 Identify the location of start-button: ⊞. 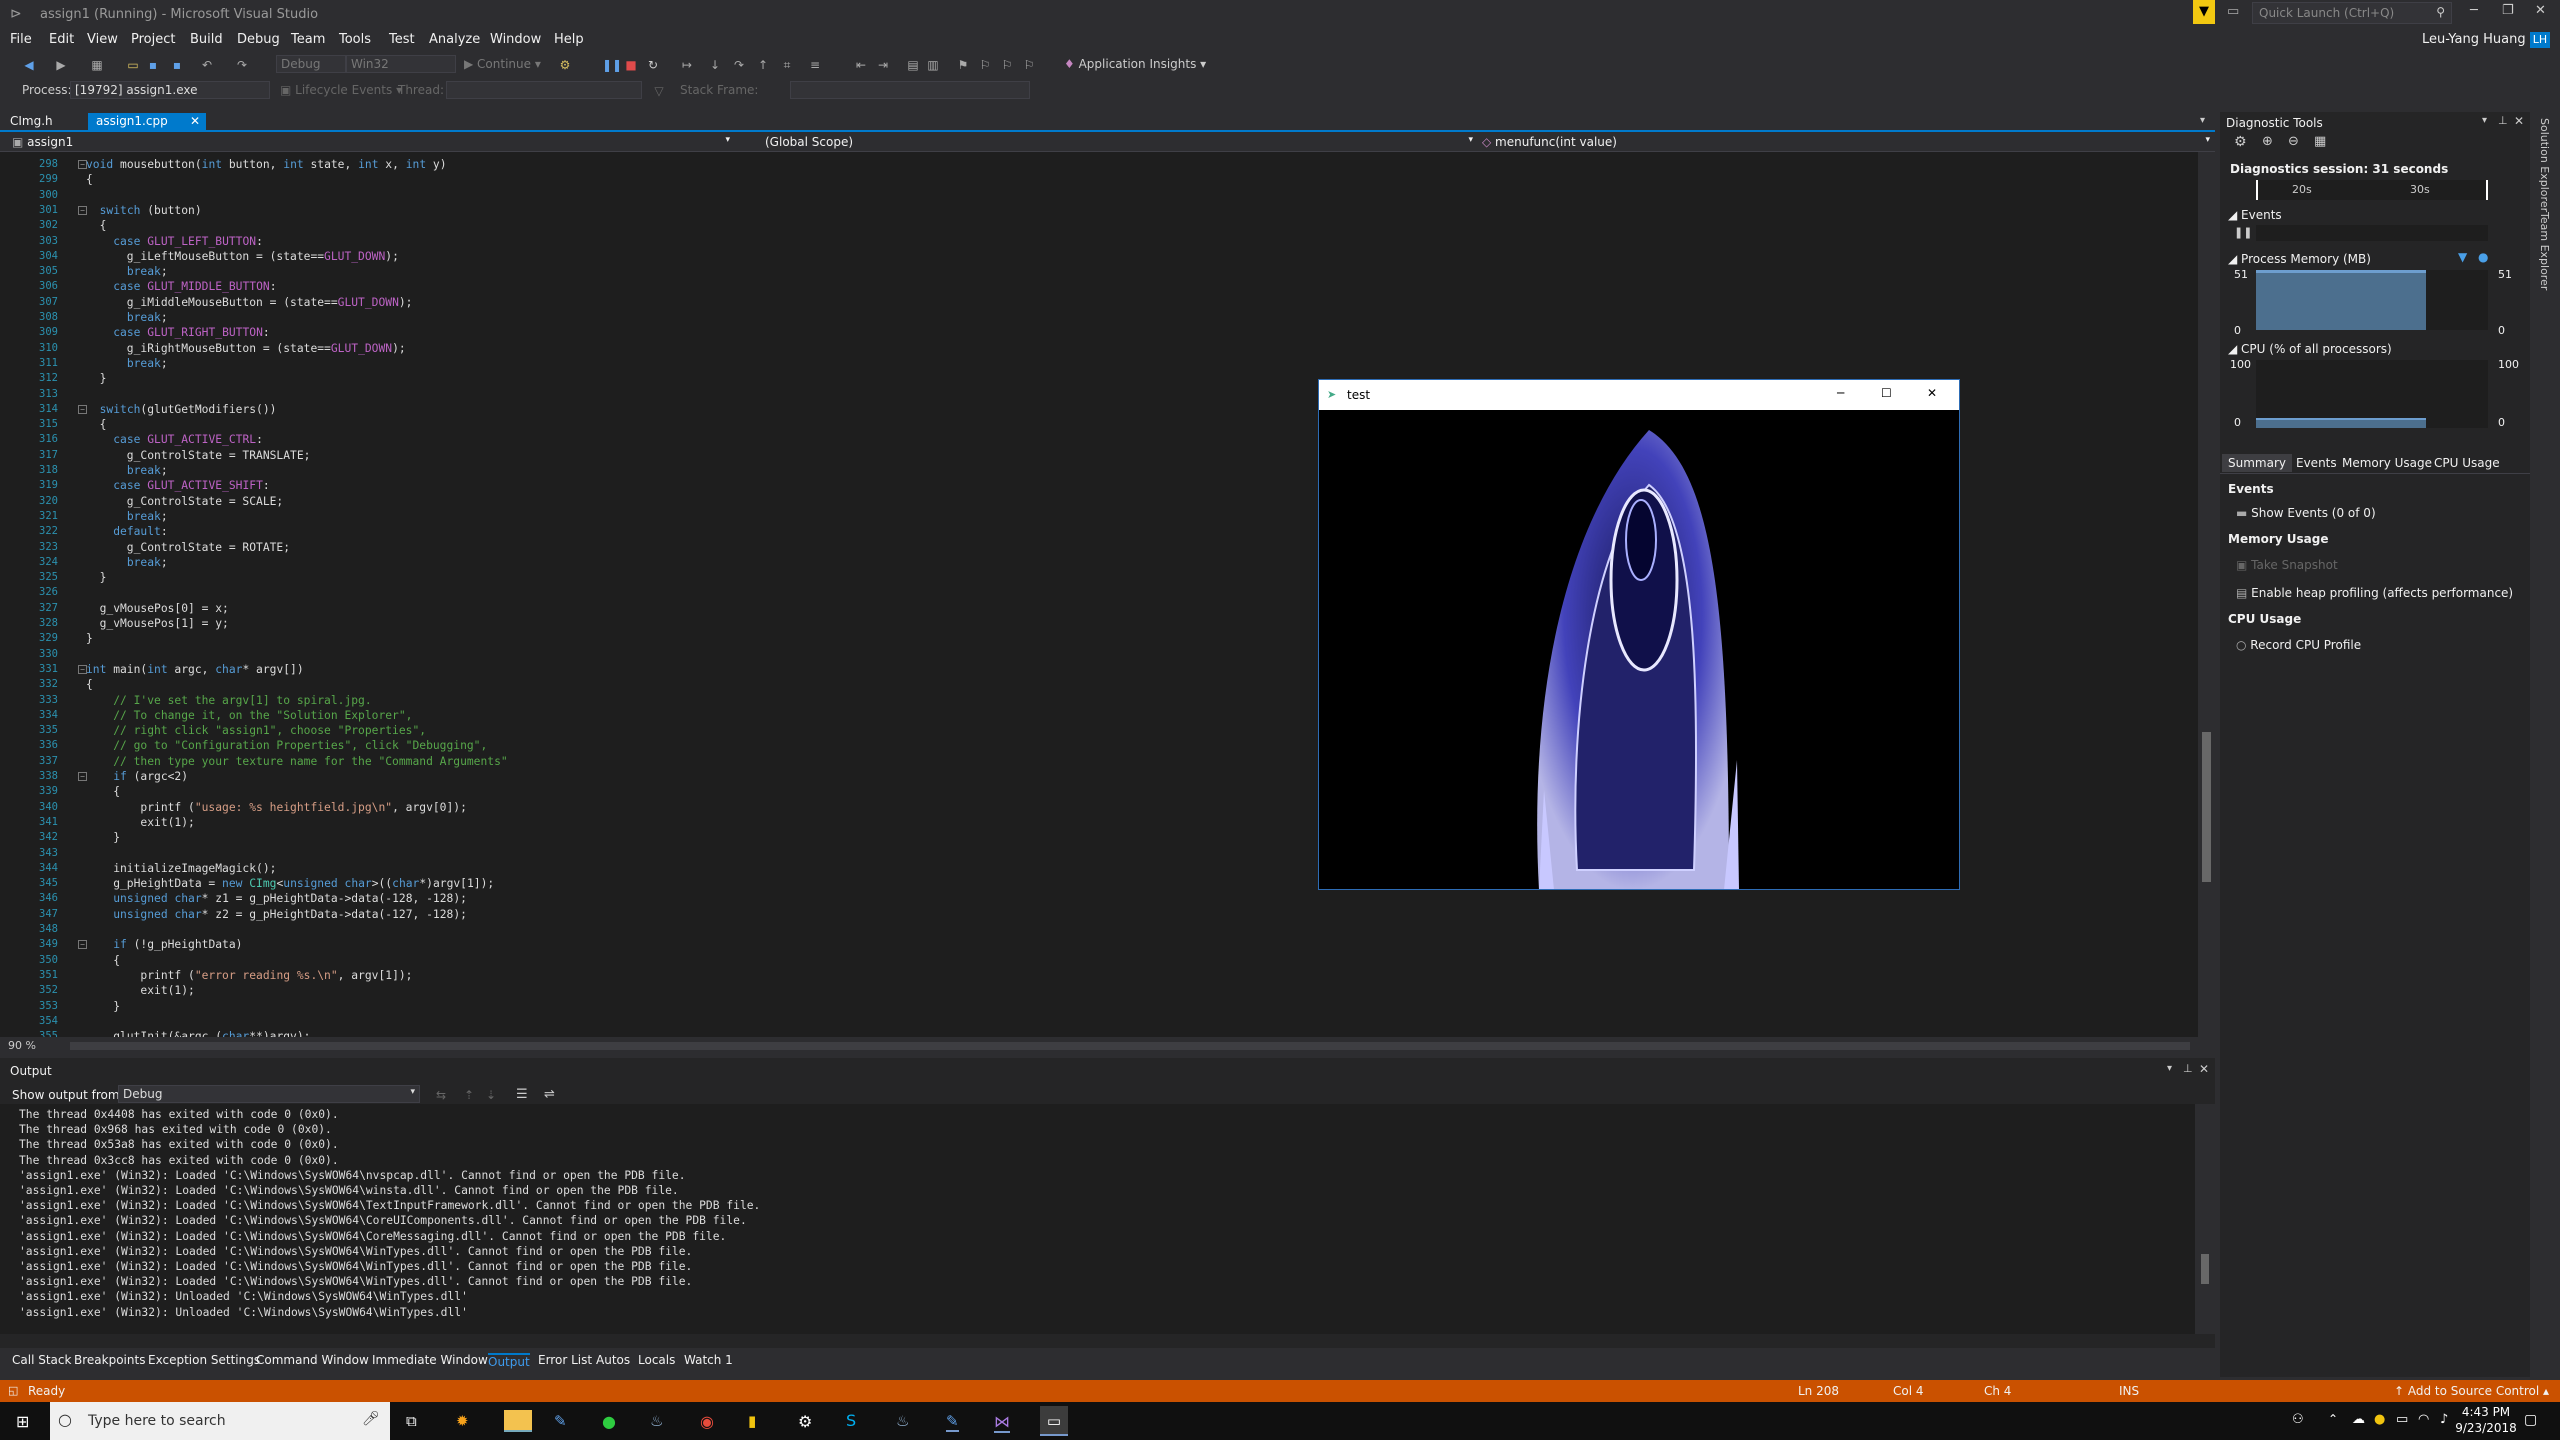
(22, 1421).